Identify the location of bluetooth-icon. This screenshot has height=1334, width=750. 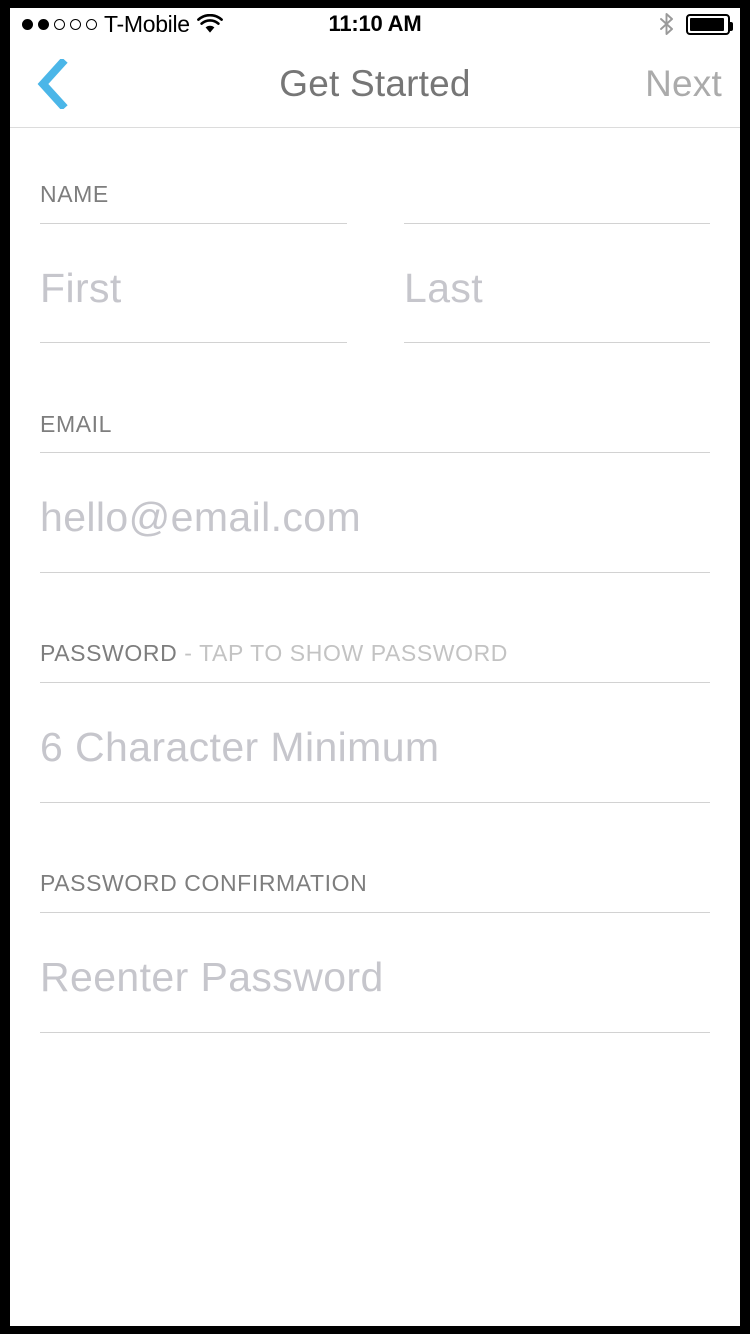
(666, 24).